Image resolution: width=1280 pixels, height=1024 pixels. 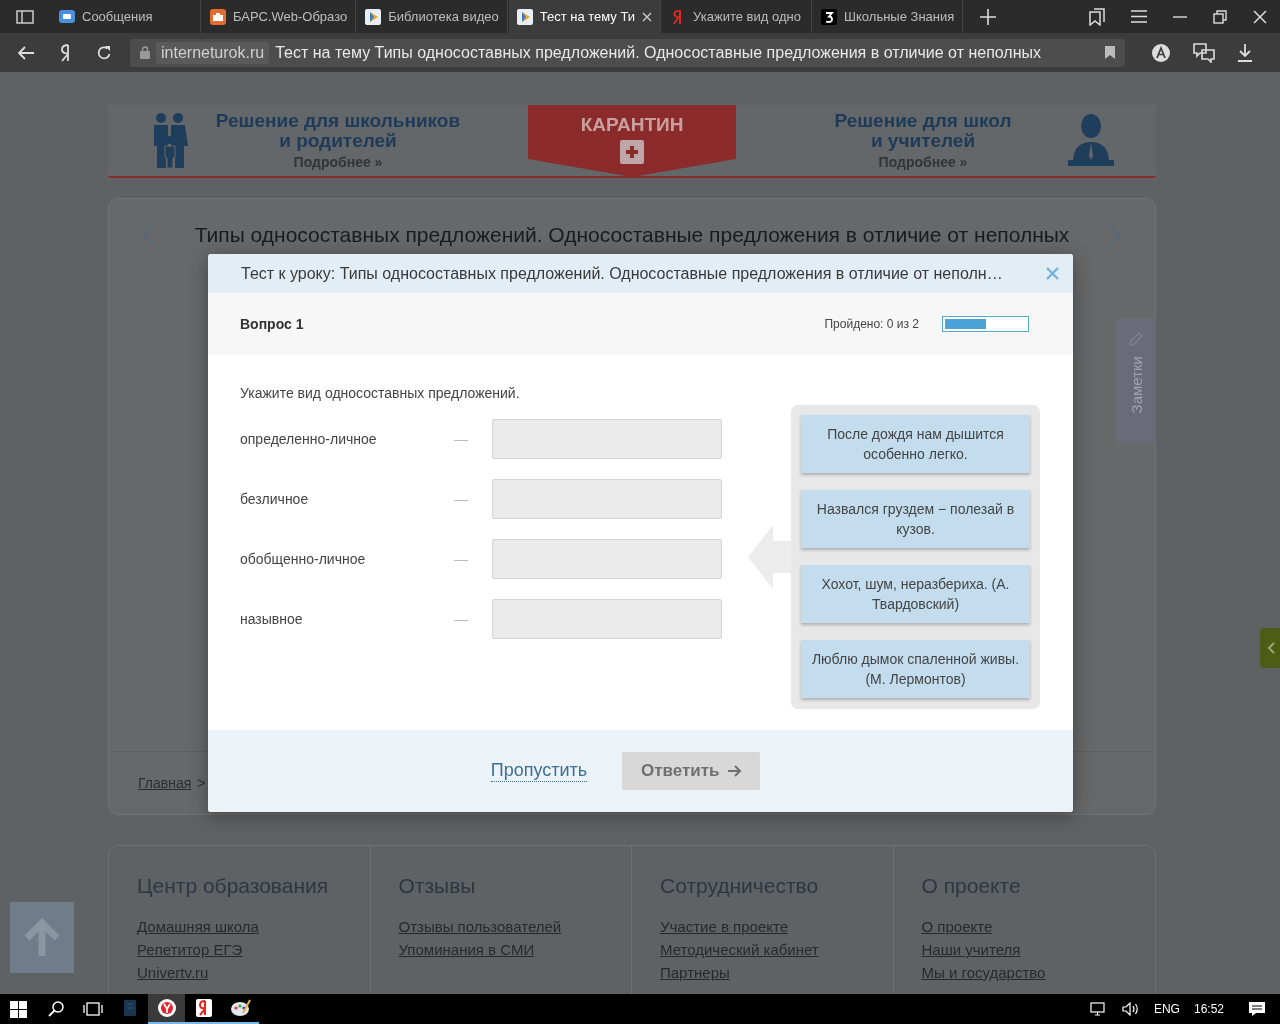 What do you see at coordinates (632, 152) in the screenshot?
I see `medical-cross-icon` at bounding box center [632, 152].